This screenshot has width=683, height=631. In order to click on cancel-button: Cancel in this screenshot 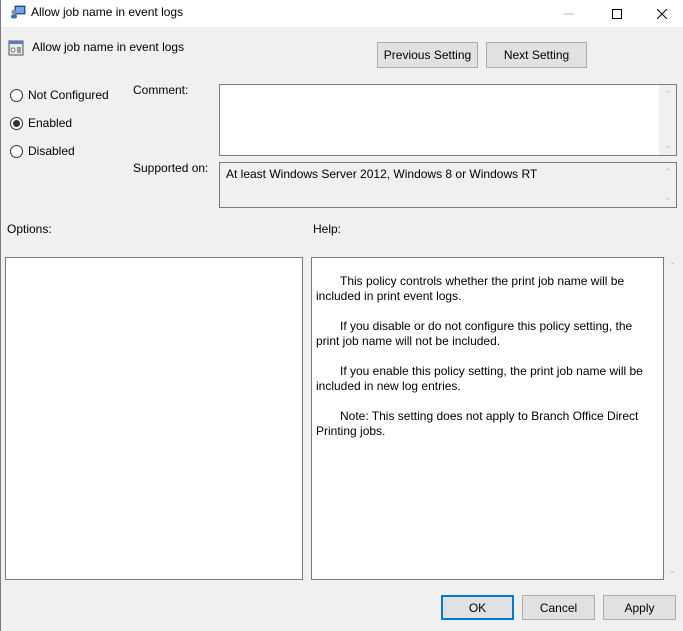, I will do `click(558, 607)`.